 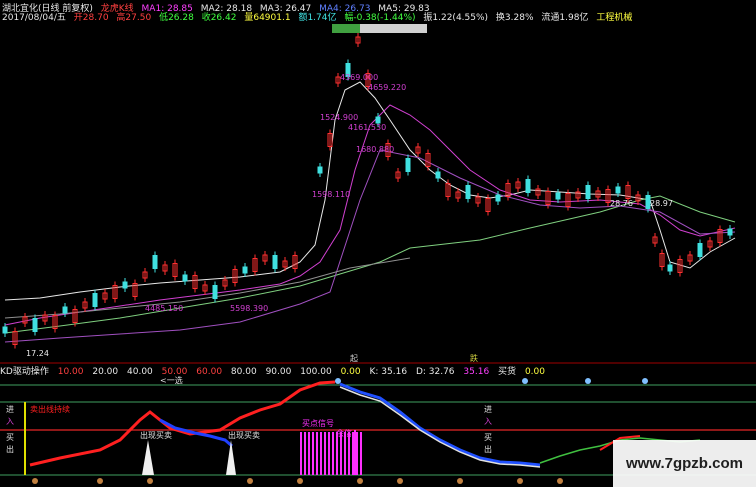 I want to click on scale-8: 100.00, so click(x=316, y=372).